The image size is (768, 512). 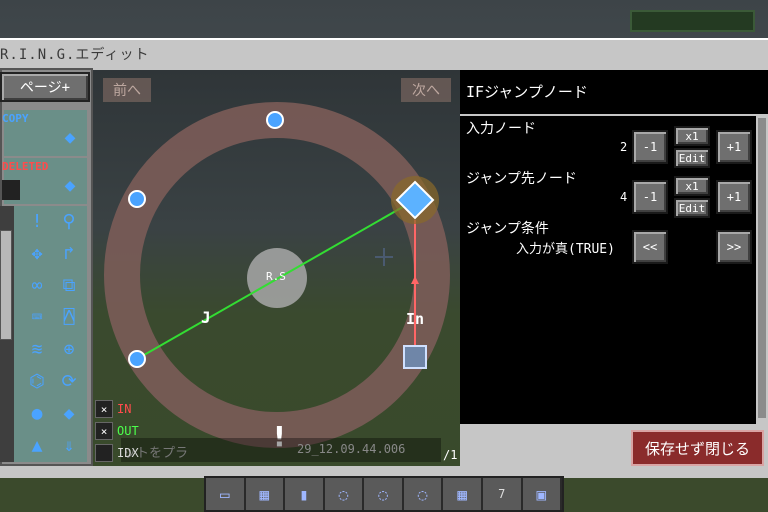 I want to click on wand-icon: ⚲, so click(x=69, y=221).